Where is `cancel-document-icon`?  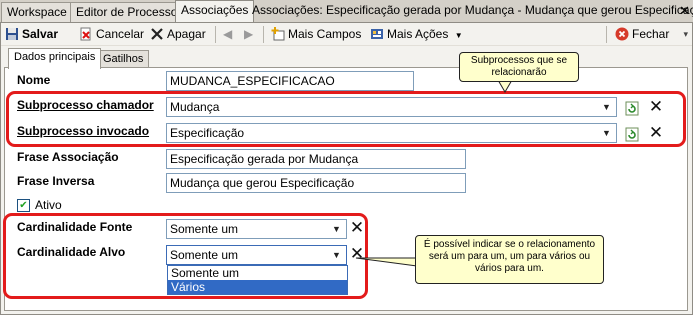
cancel-document-icon is located at coordinates (85, 34).